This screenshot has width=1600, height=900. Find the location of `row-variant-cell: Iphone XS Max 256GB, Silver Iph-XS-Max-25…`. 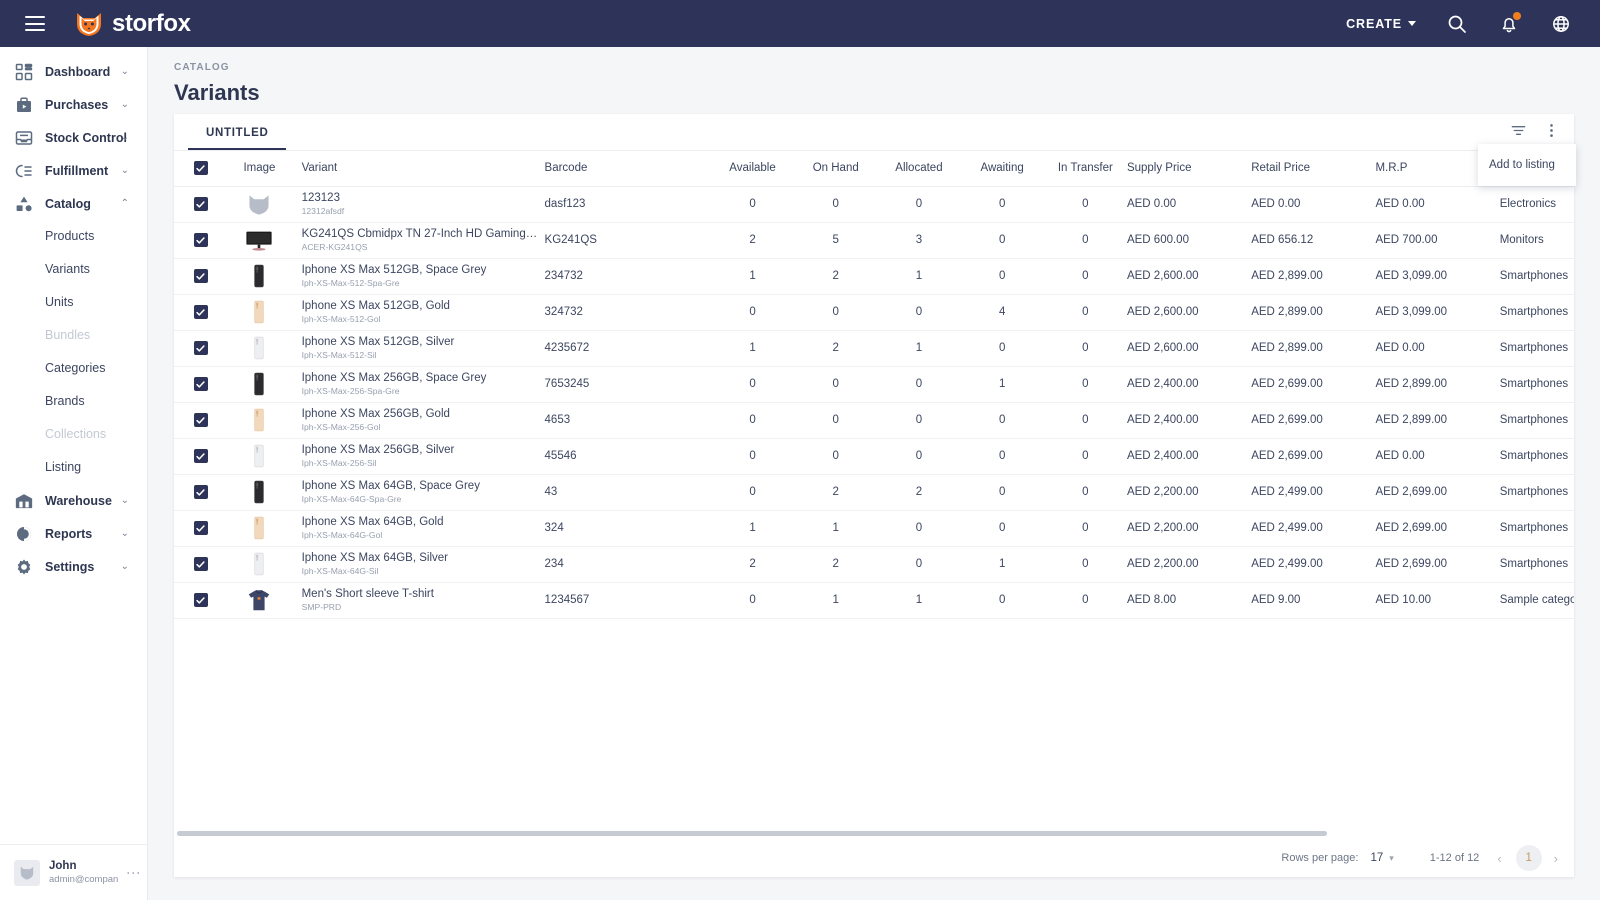

row-variant-cell: Iphone XS Max 256GB, Silver Iph-XS-Max-25… is located at coordinates (418, 456).